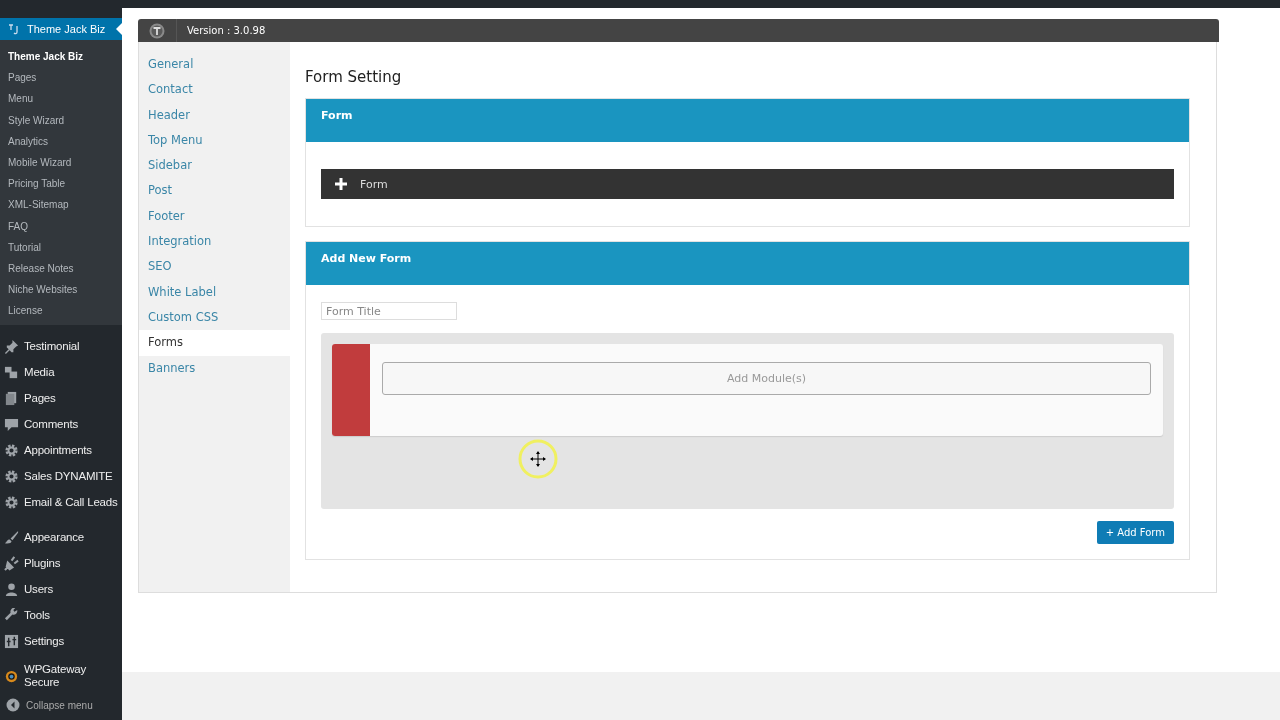 This screenshot has width=1280, height=720. I want to click on cursor-icon, so click(538, 459).